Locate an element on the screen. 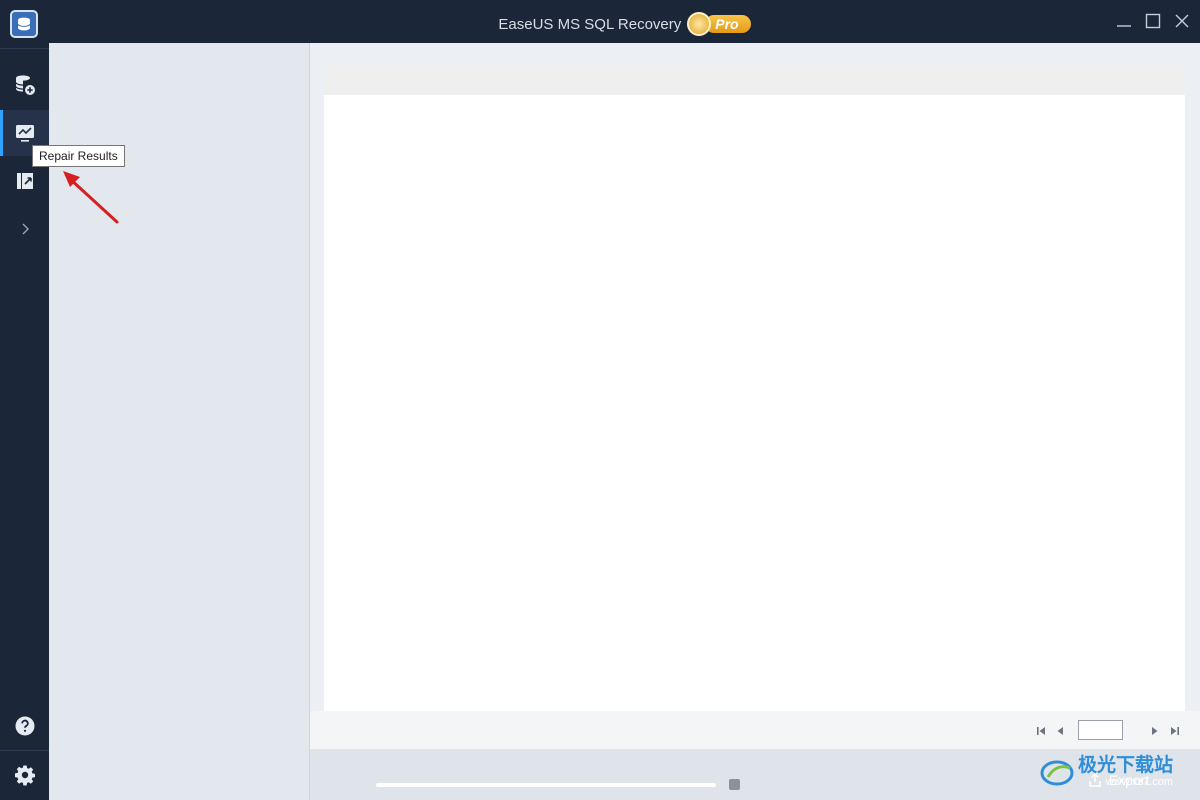 The height and width of the screenshot is (800, 1200). medal-icon is located at coordinates (699, 24).